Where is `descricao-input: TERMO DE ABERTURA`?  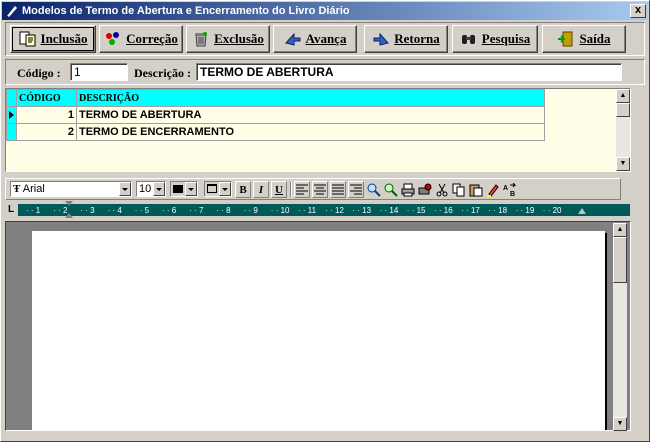 descricao-input: TERMO DE ABERTURA is located at coordinates (409, 72).